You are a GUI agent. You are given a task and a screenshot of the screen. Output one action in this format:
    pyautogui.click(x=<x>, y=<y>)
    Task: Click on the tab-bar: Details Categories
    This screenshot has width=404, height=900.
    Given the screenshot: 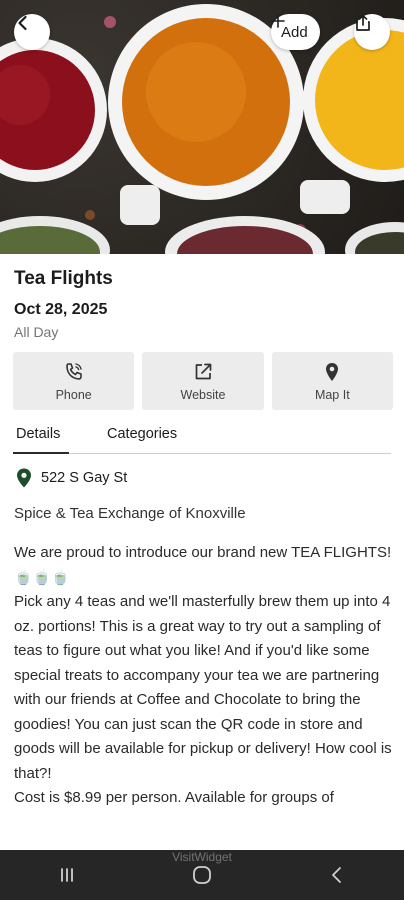 What is the action you would take?
    pyautogui.click(x=202, y=438)
    